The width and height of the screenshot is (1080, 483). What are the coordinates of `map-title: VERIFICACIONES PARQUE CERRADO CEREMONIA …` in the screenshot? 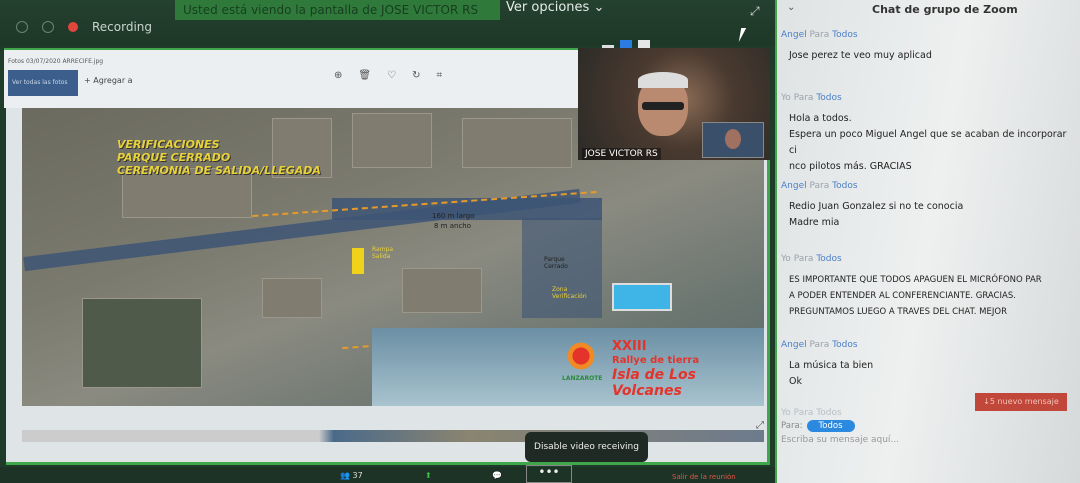 It's located at (219, 157).